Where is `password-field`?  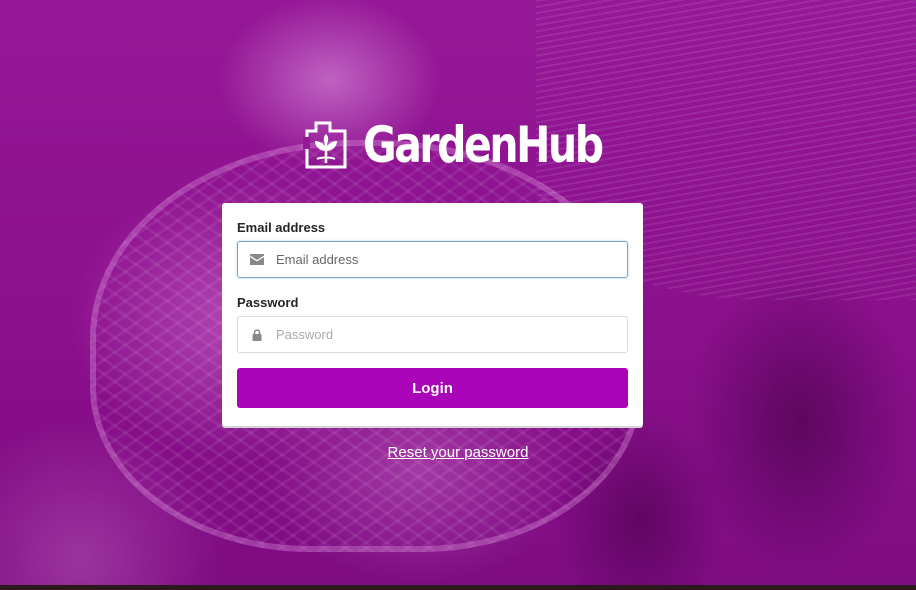
password-field is located at coordinates (432, 334).